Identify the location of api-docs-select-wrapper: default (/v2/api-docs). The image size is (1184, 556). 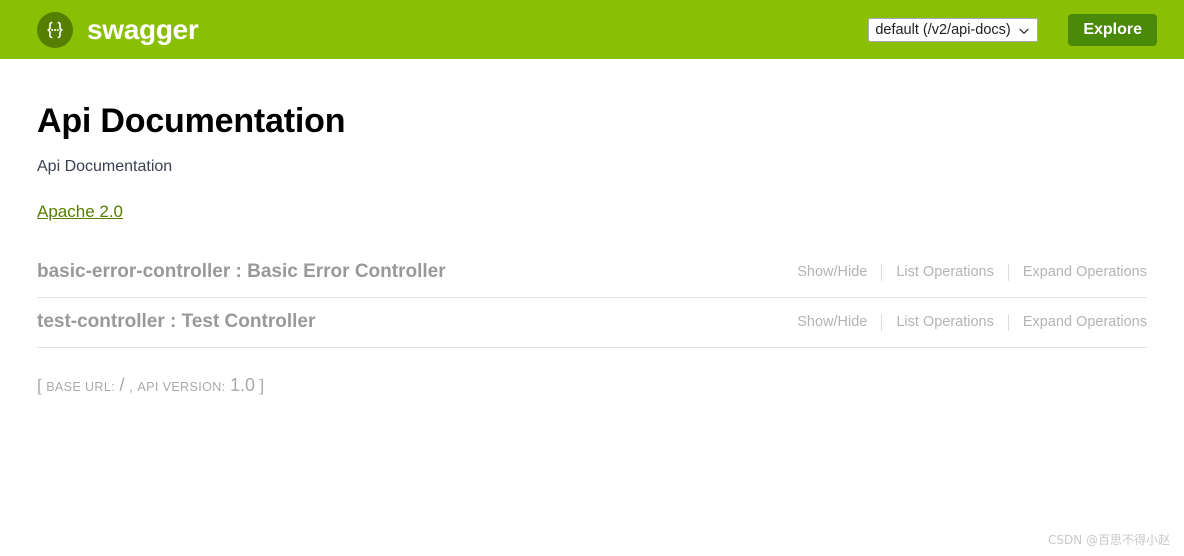
(968, 29).